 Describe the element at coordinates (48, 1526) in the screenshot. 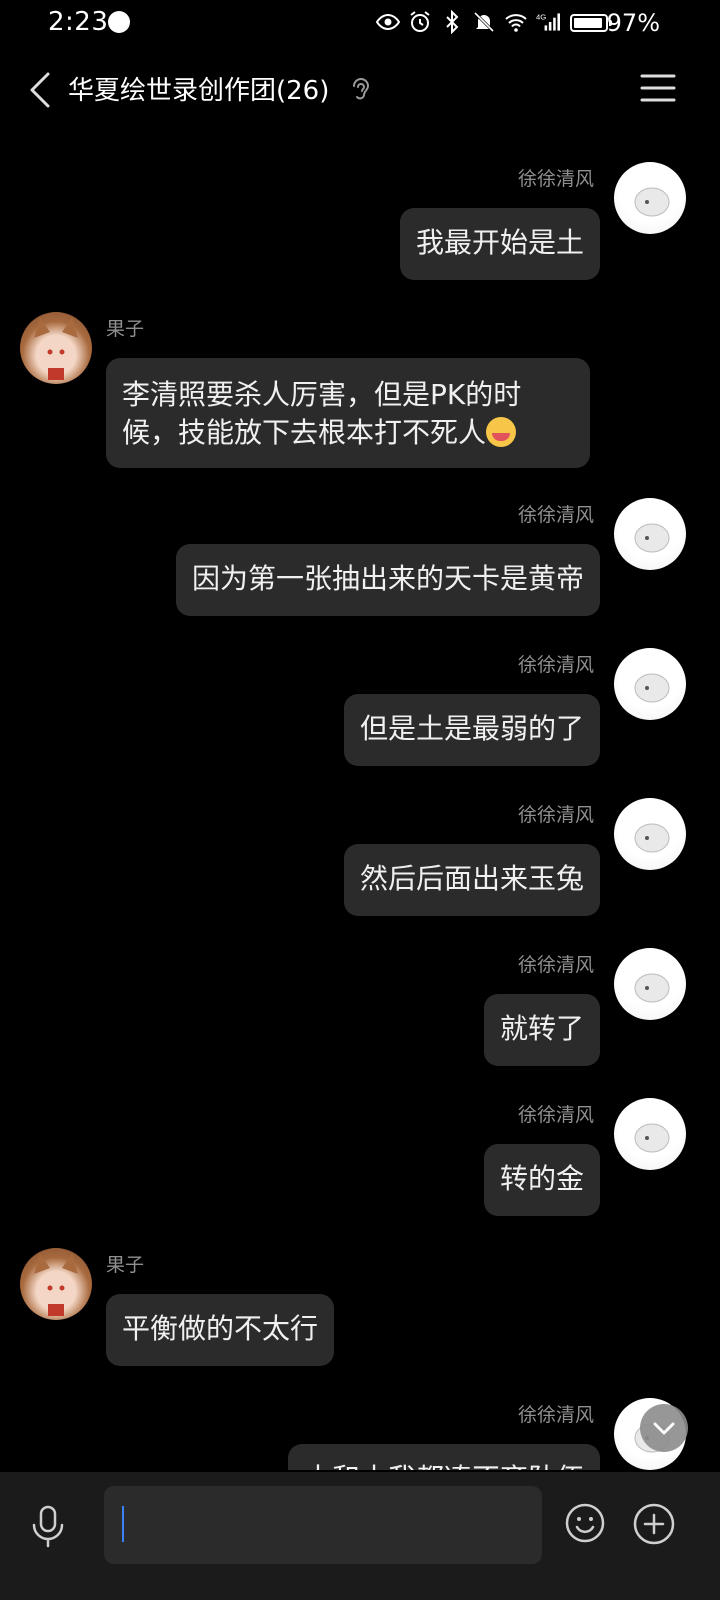

I see `microphone-icon` at that location.